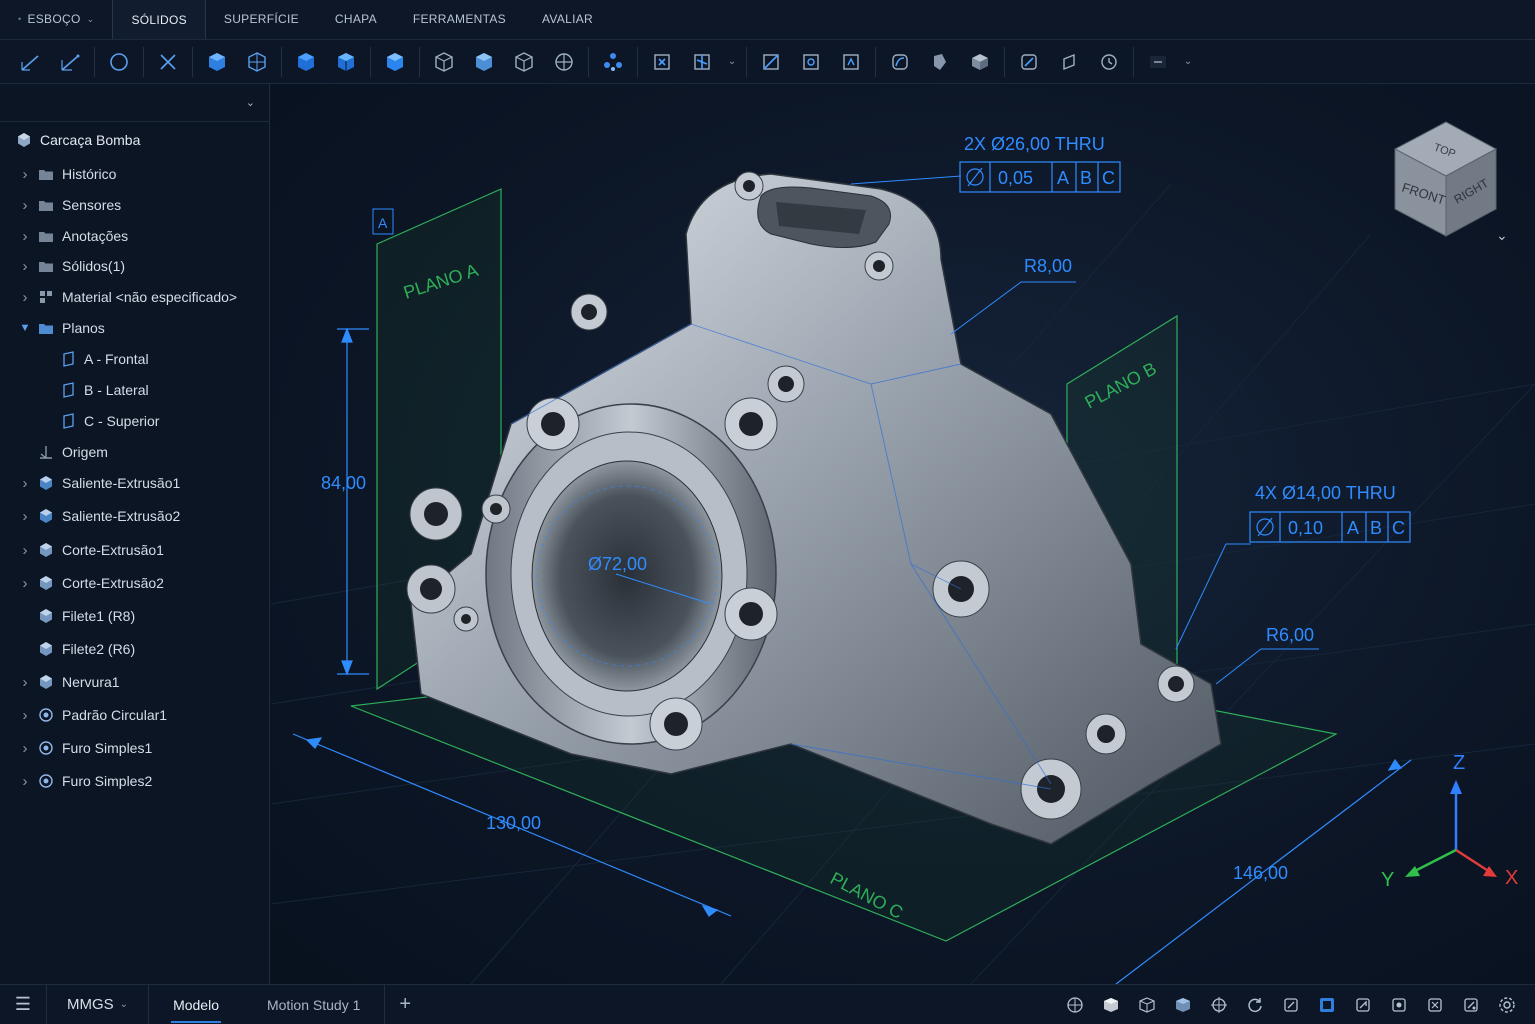 This screenshot has height=1024, width=1535. I want to click on dim-height-text: 84,00, so click(343, 483).